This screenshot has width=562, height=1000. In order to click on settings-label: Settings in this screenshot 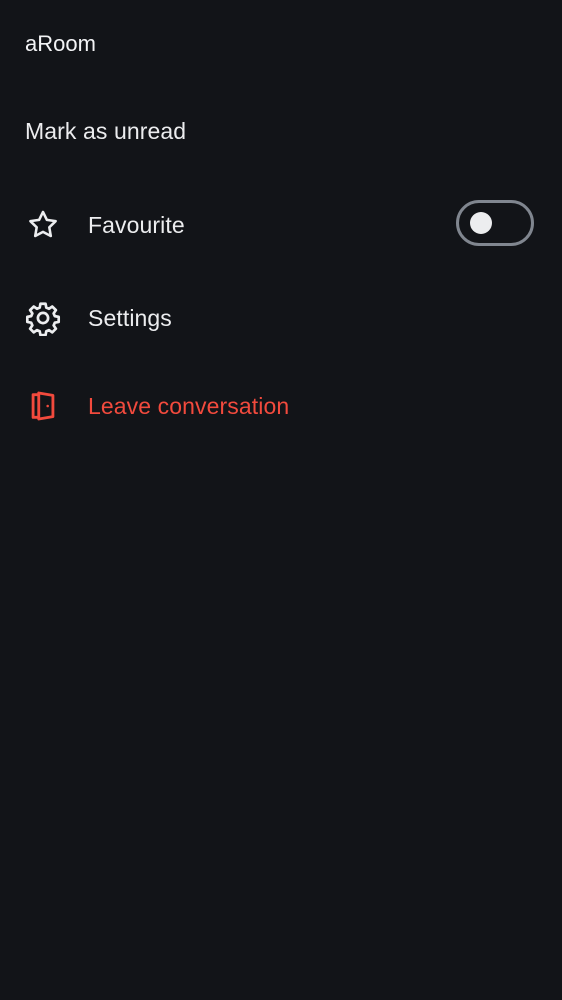, I will do `click(130, 318)`.